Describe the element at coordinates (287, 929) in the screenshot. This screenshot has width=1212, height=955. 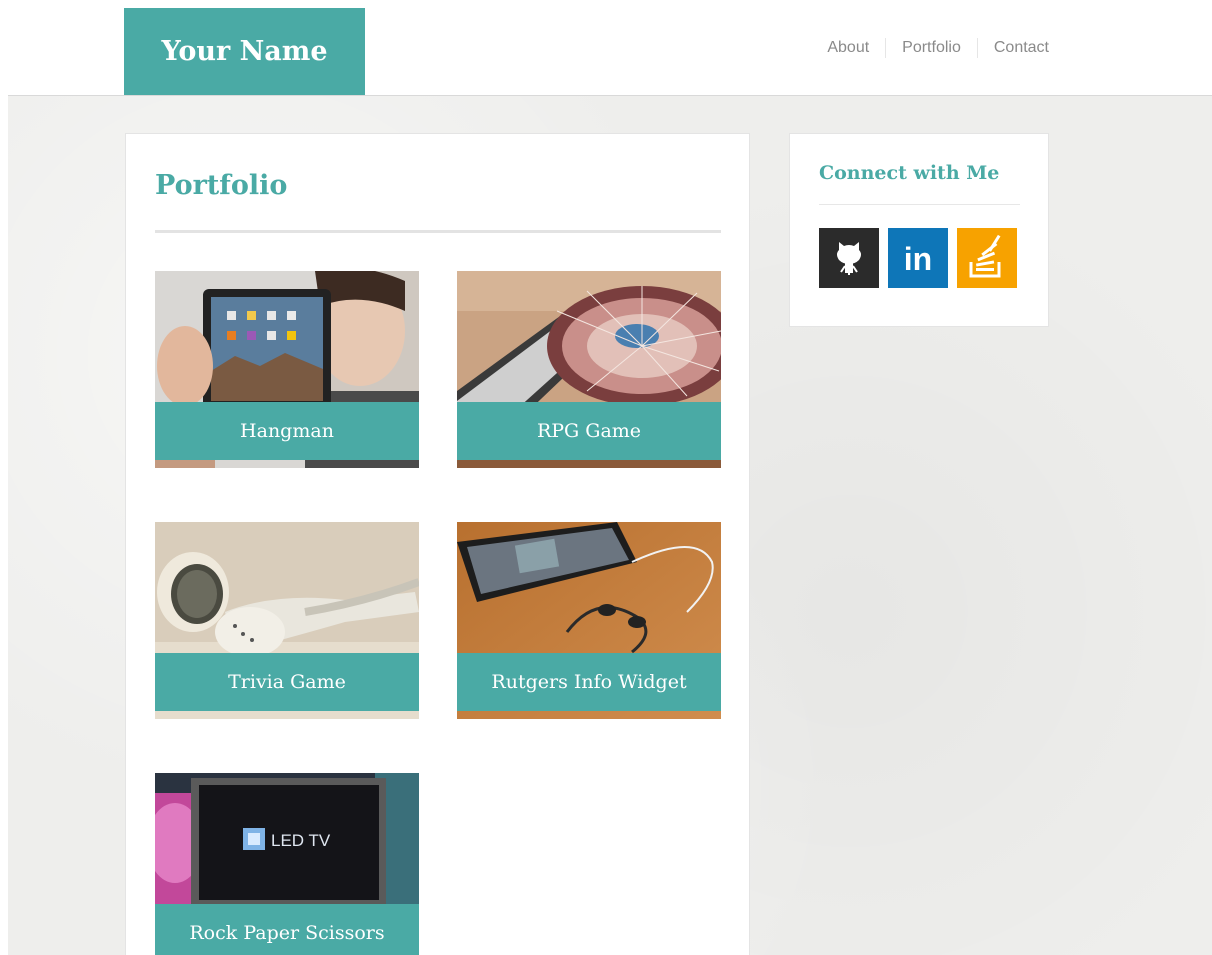
I see `project-caption: Rock Paper Scissors` at that location.